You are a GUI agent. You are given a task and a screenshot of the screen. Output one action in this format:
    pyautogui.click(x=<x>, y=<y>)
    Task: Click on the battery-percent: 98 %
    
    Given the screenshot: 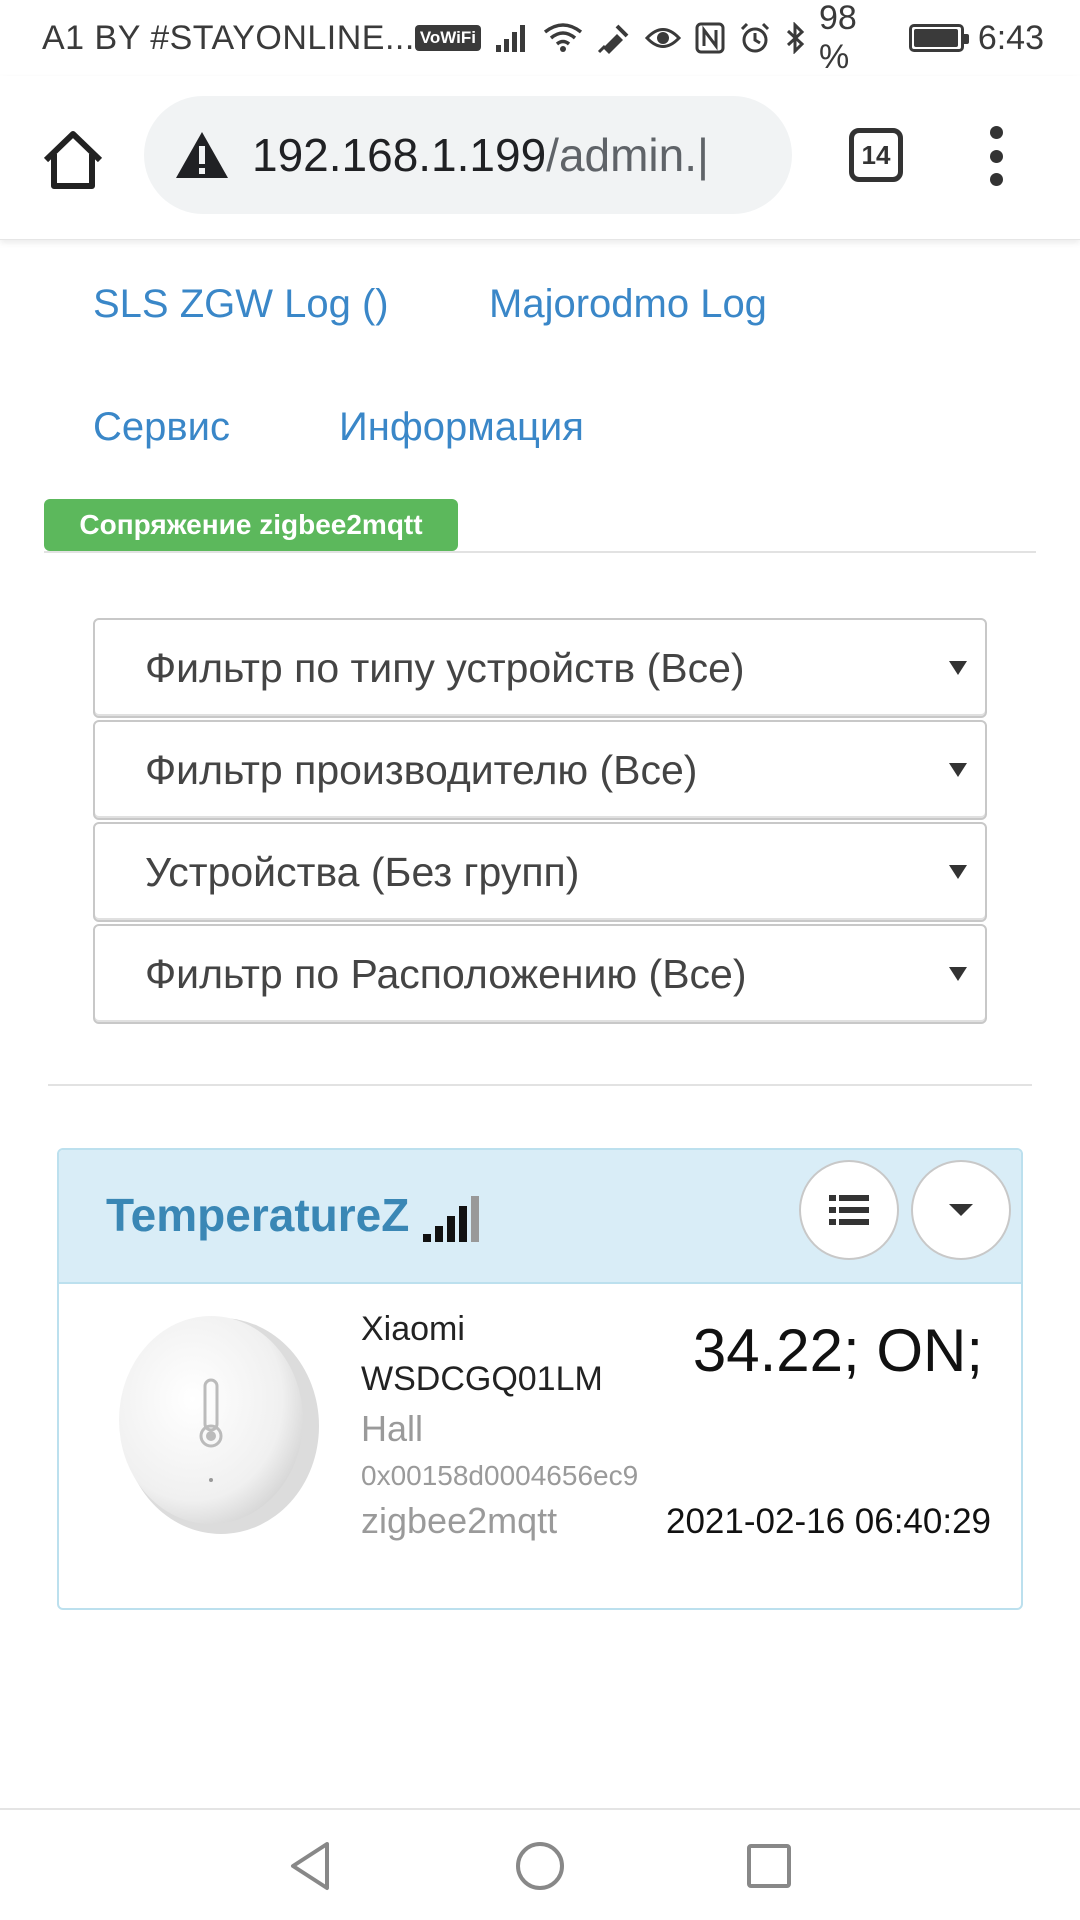 What is the action you would take?
    pyautogui.click(x=838, y=38)
    